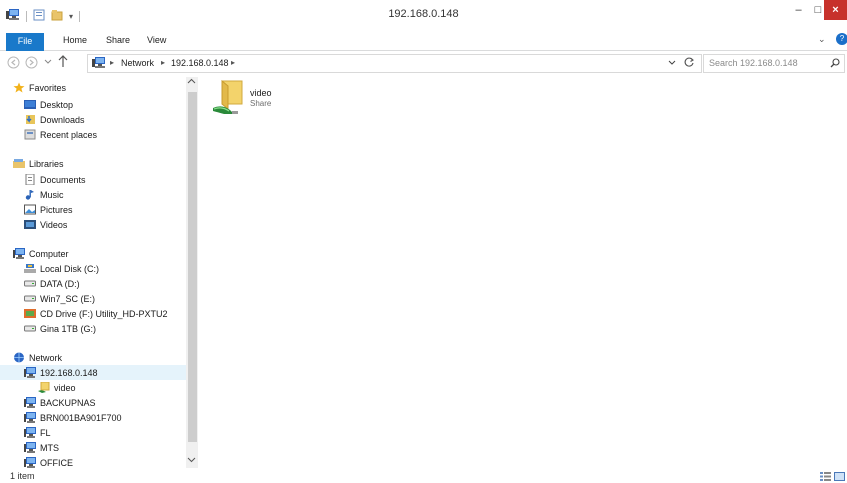  Describe the element at coordinates (841, 39) in the screenshot. I see `help-icon: ?` at that location.